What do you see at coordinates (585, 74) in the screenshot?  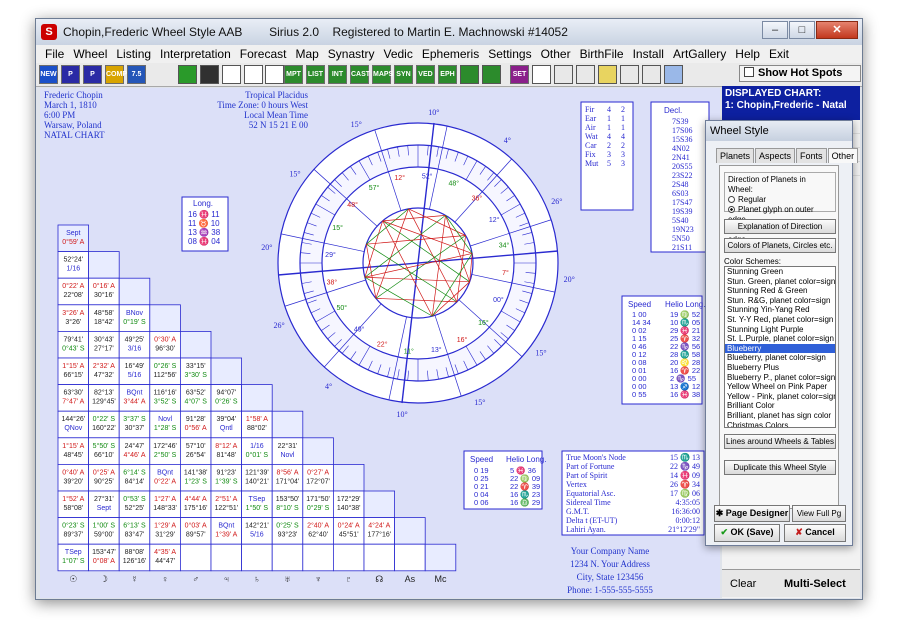 I see `globe-icon` at bounding box center [585, 74].